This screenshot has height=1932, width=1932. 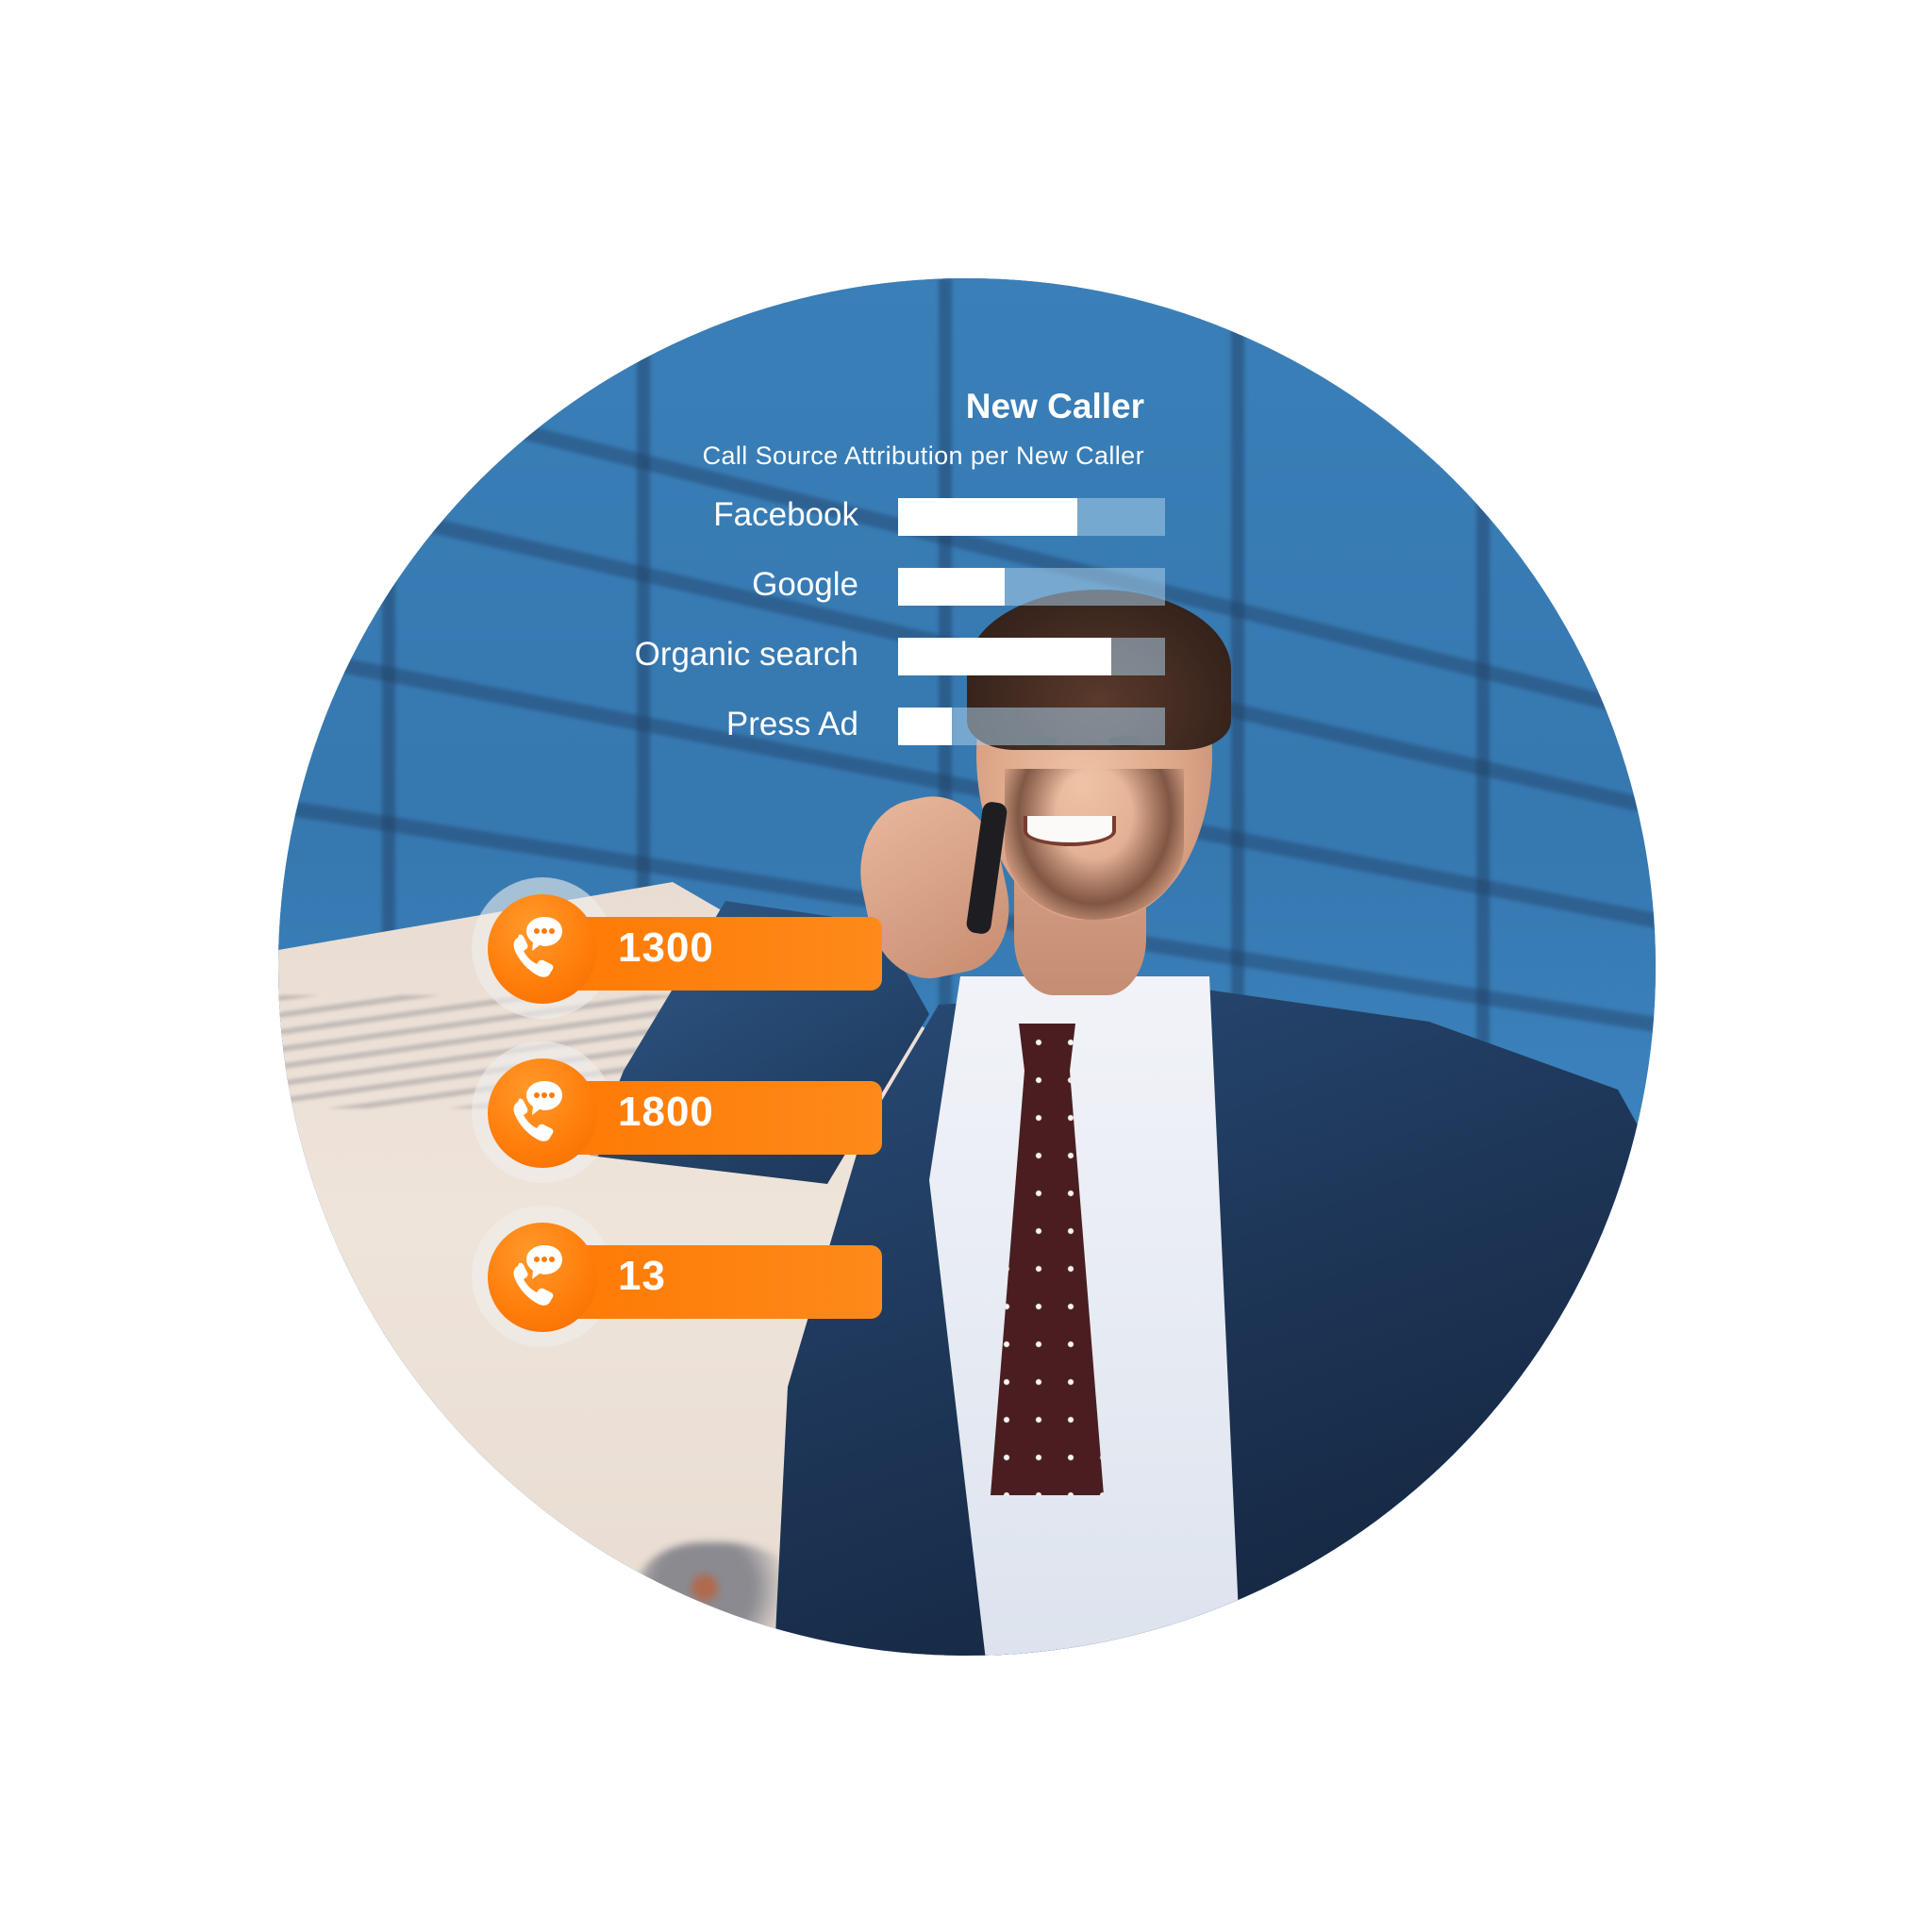 What do you see at coordinates (1054, 406) in the screenshot?
I see `chart-title: New Caller` at bounding box center [1054, 406].